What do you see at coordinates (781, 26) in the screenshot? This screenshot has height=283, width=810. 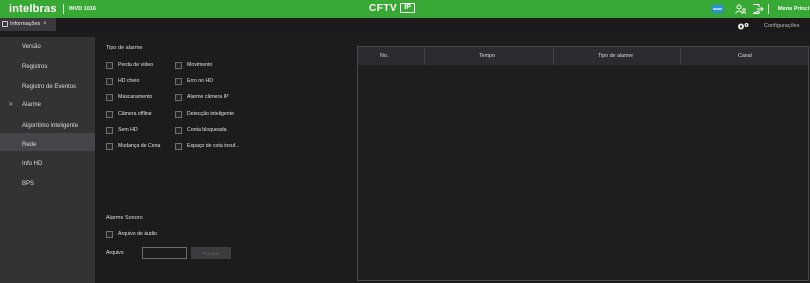 I see `settings-link: Configurações` at bounding box center [781, 26].